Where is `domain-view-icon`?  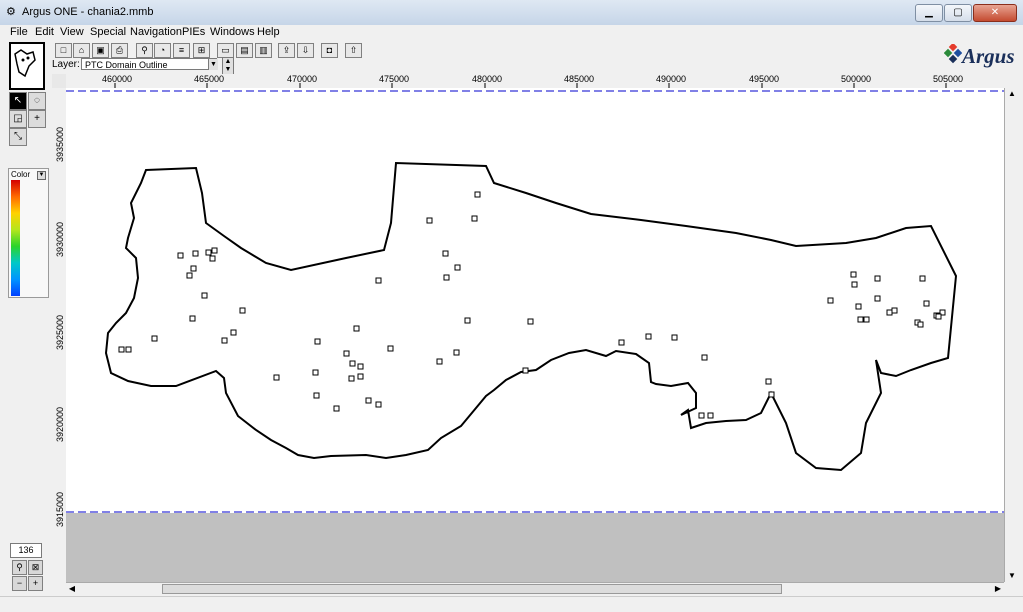 domain-view-icon is located at coordinates (27, 66).